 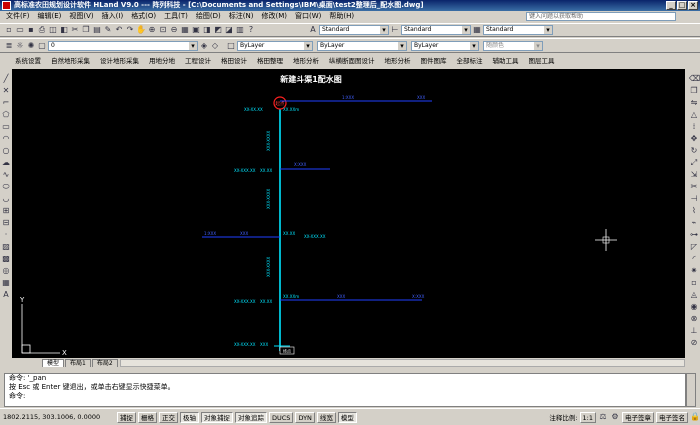 I want to click on layer-manager-icon: ≣, so click(x=9, y=46).